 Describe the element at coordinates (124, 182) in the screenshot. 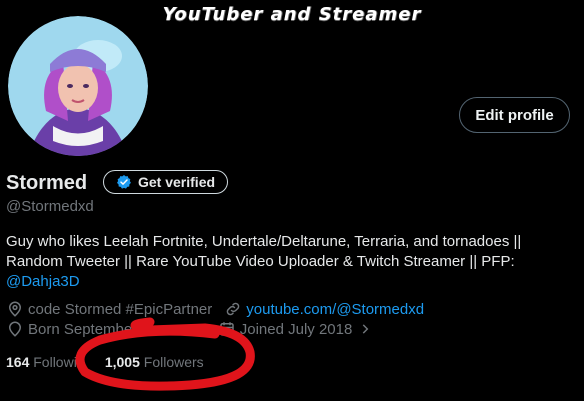

I see `verified-badge-icon` at that location.